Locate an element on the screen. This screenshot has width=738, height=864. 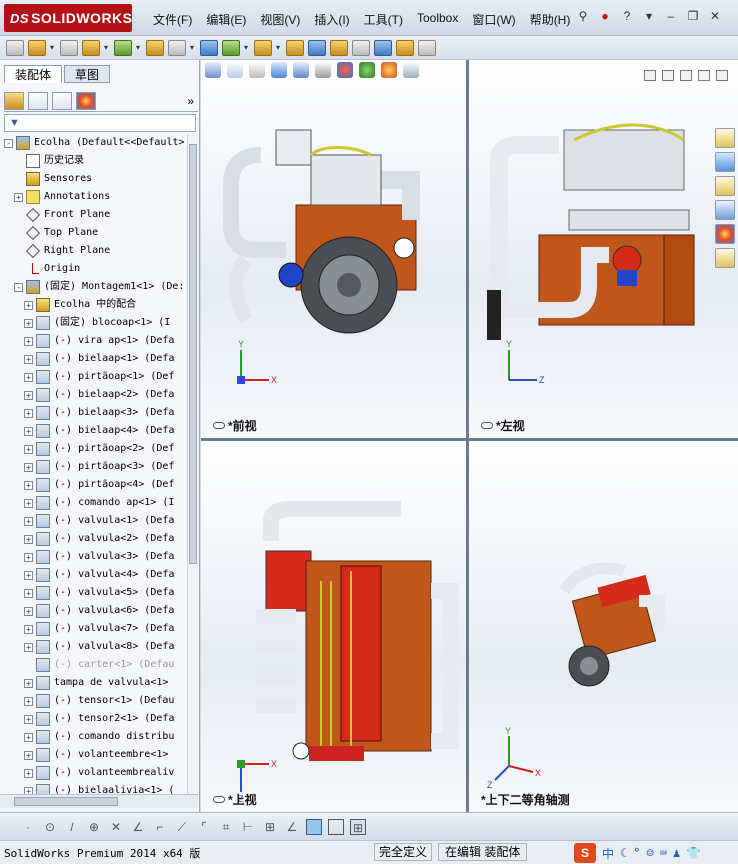
shirt-icon: 👕 is located at coordinates (693, 853).